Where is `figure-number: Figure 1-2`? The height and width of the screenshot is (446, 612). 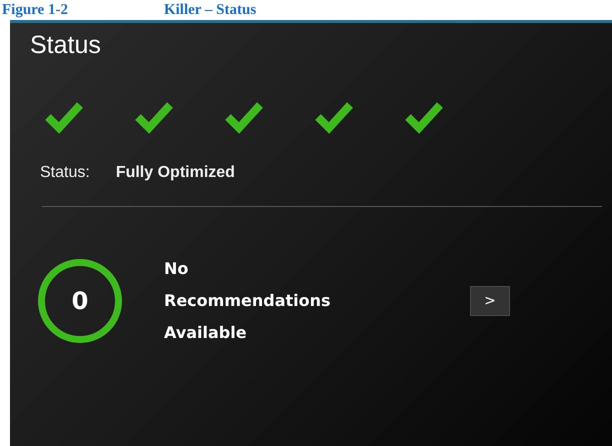
figure-number: Figure 1-2 is located at coordinates (35, 10).